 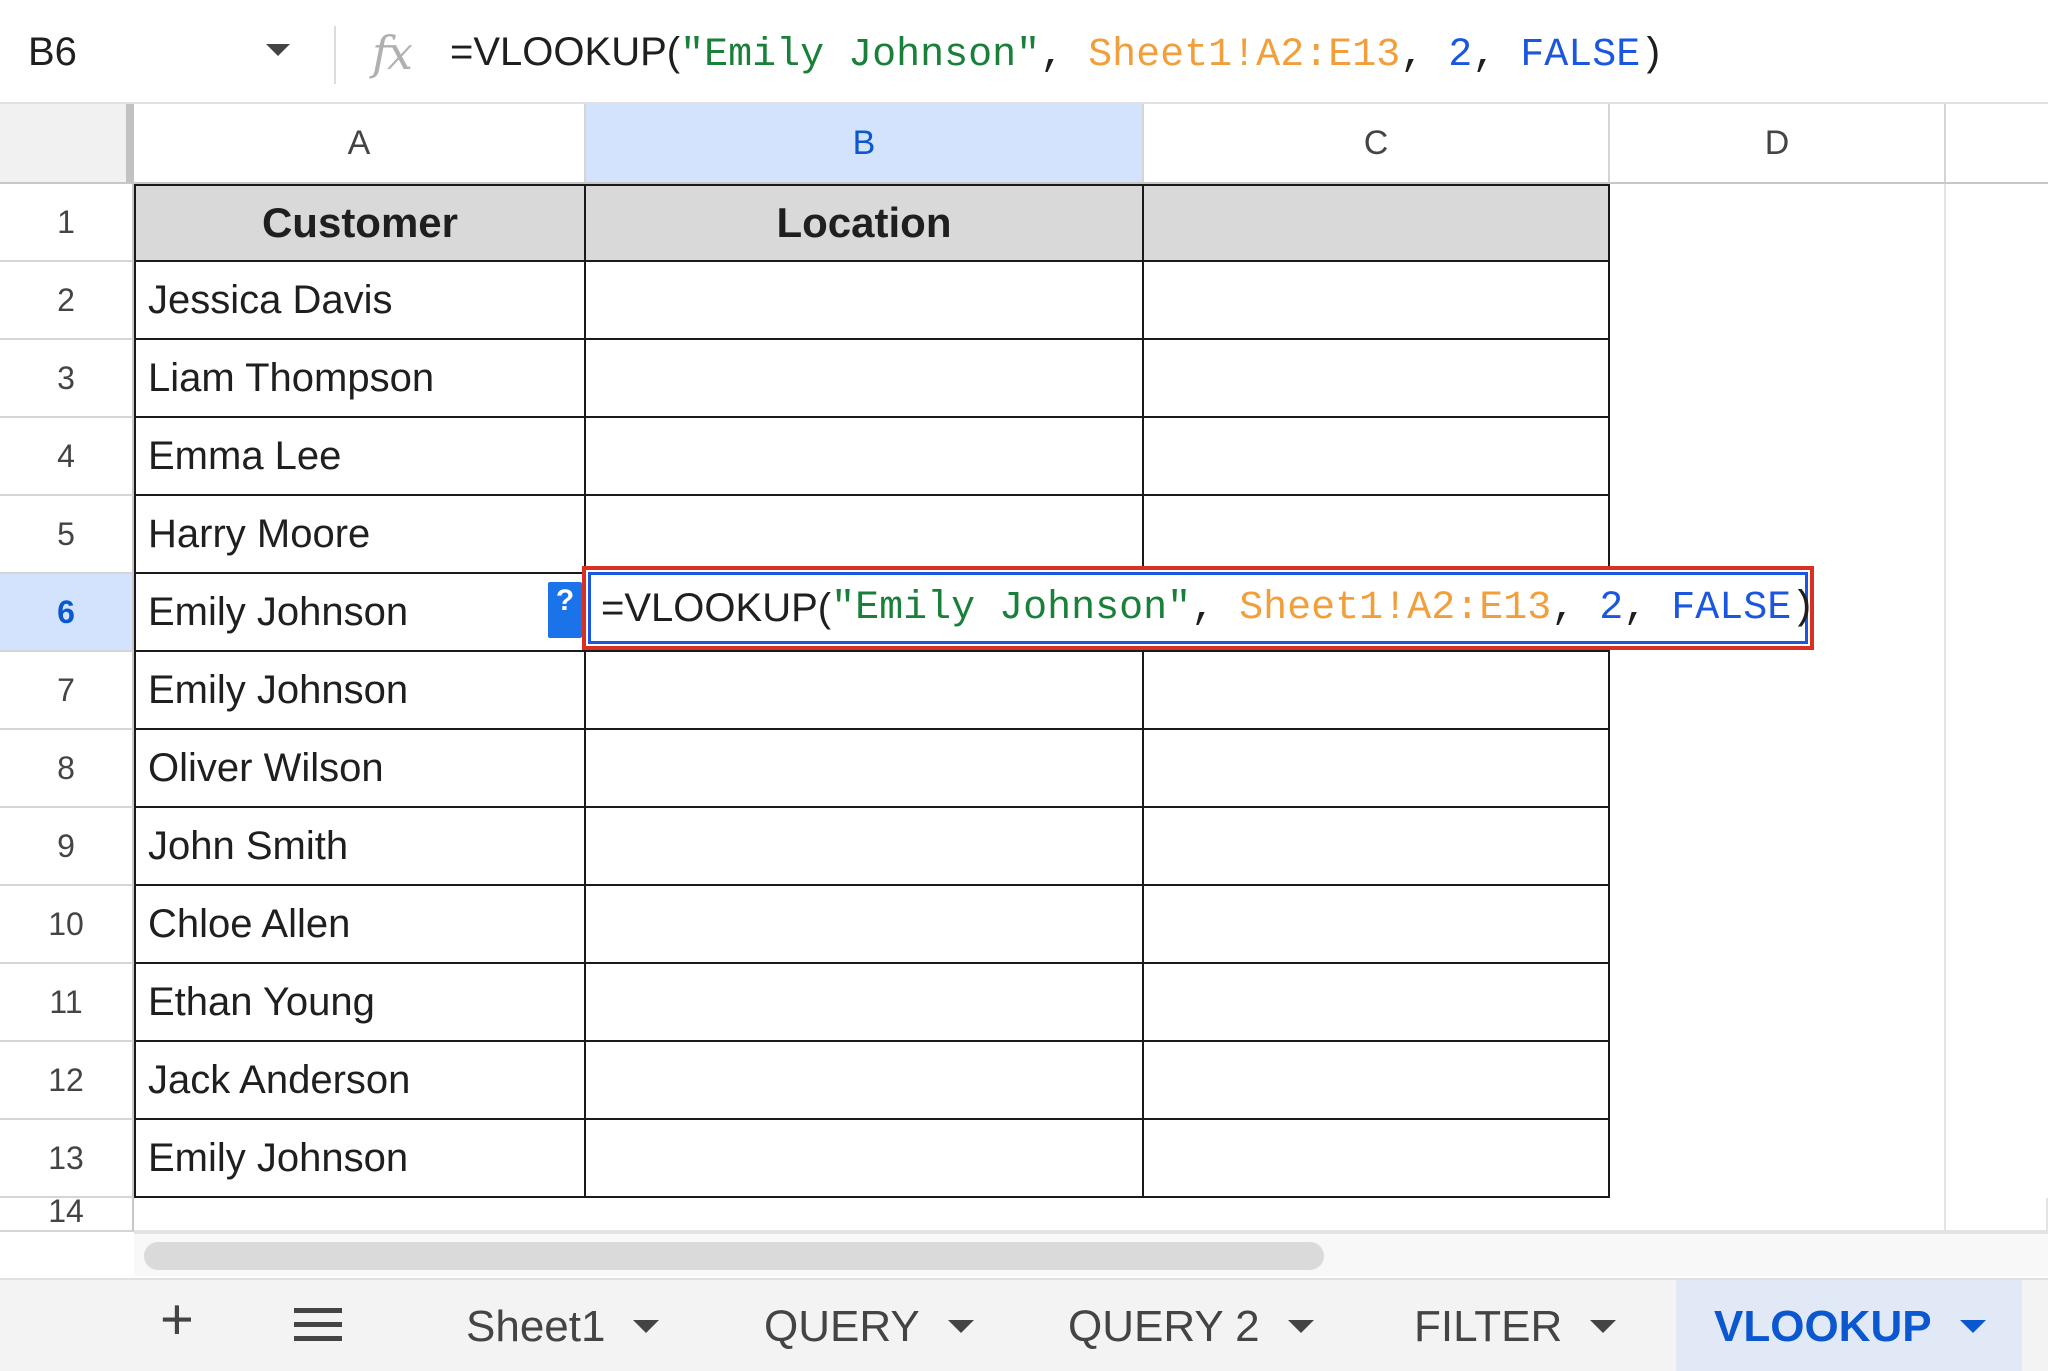 I want to click on cell-b5, so click(x=865, y=535).